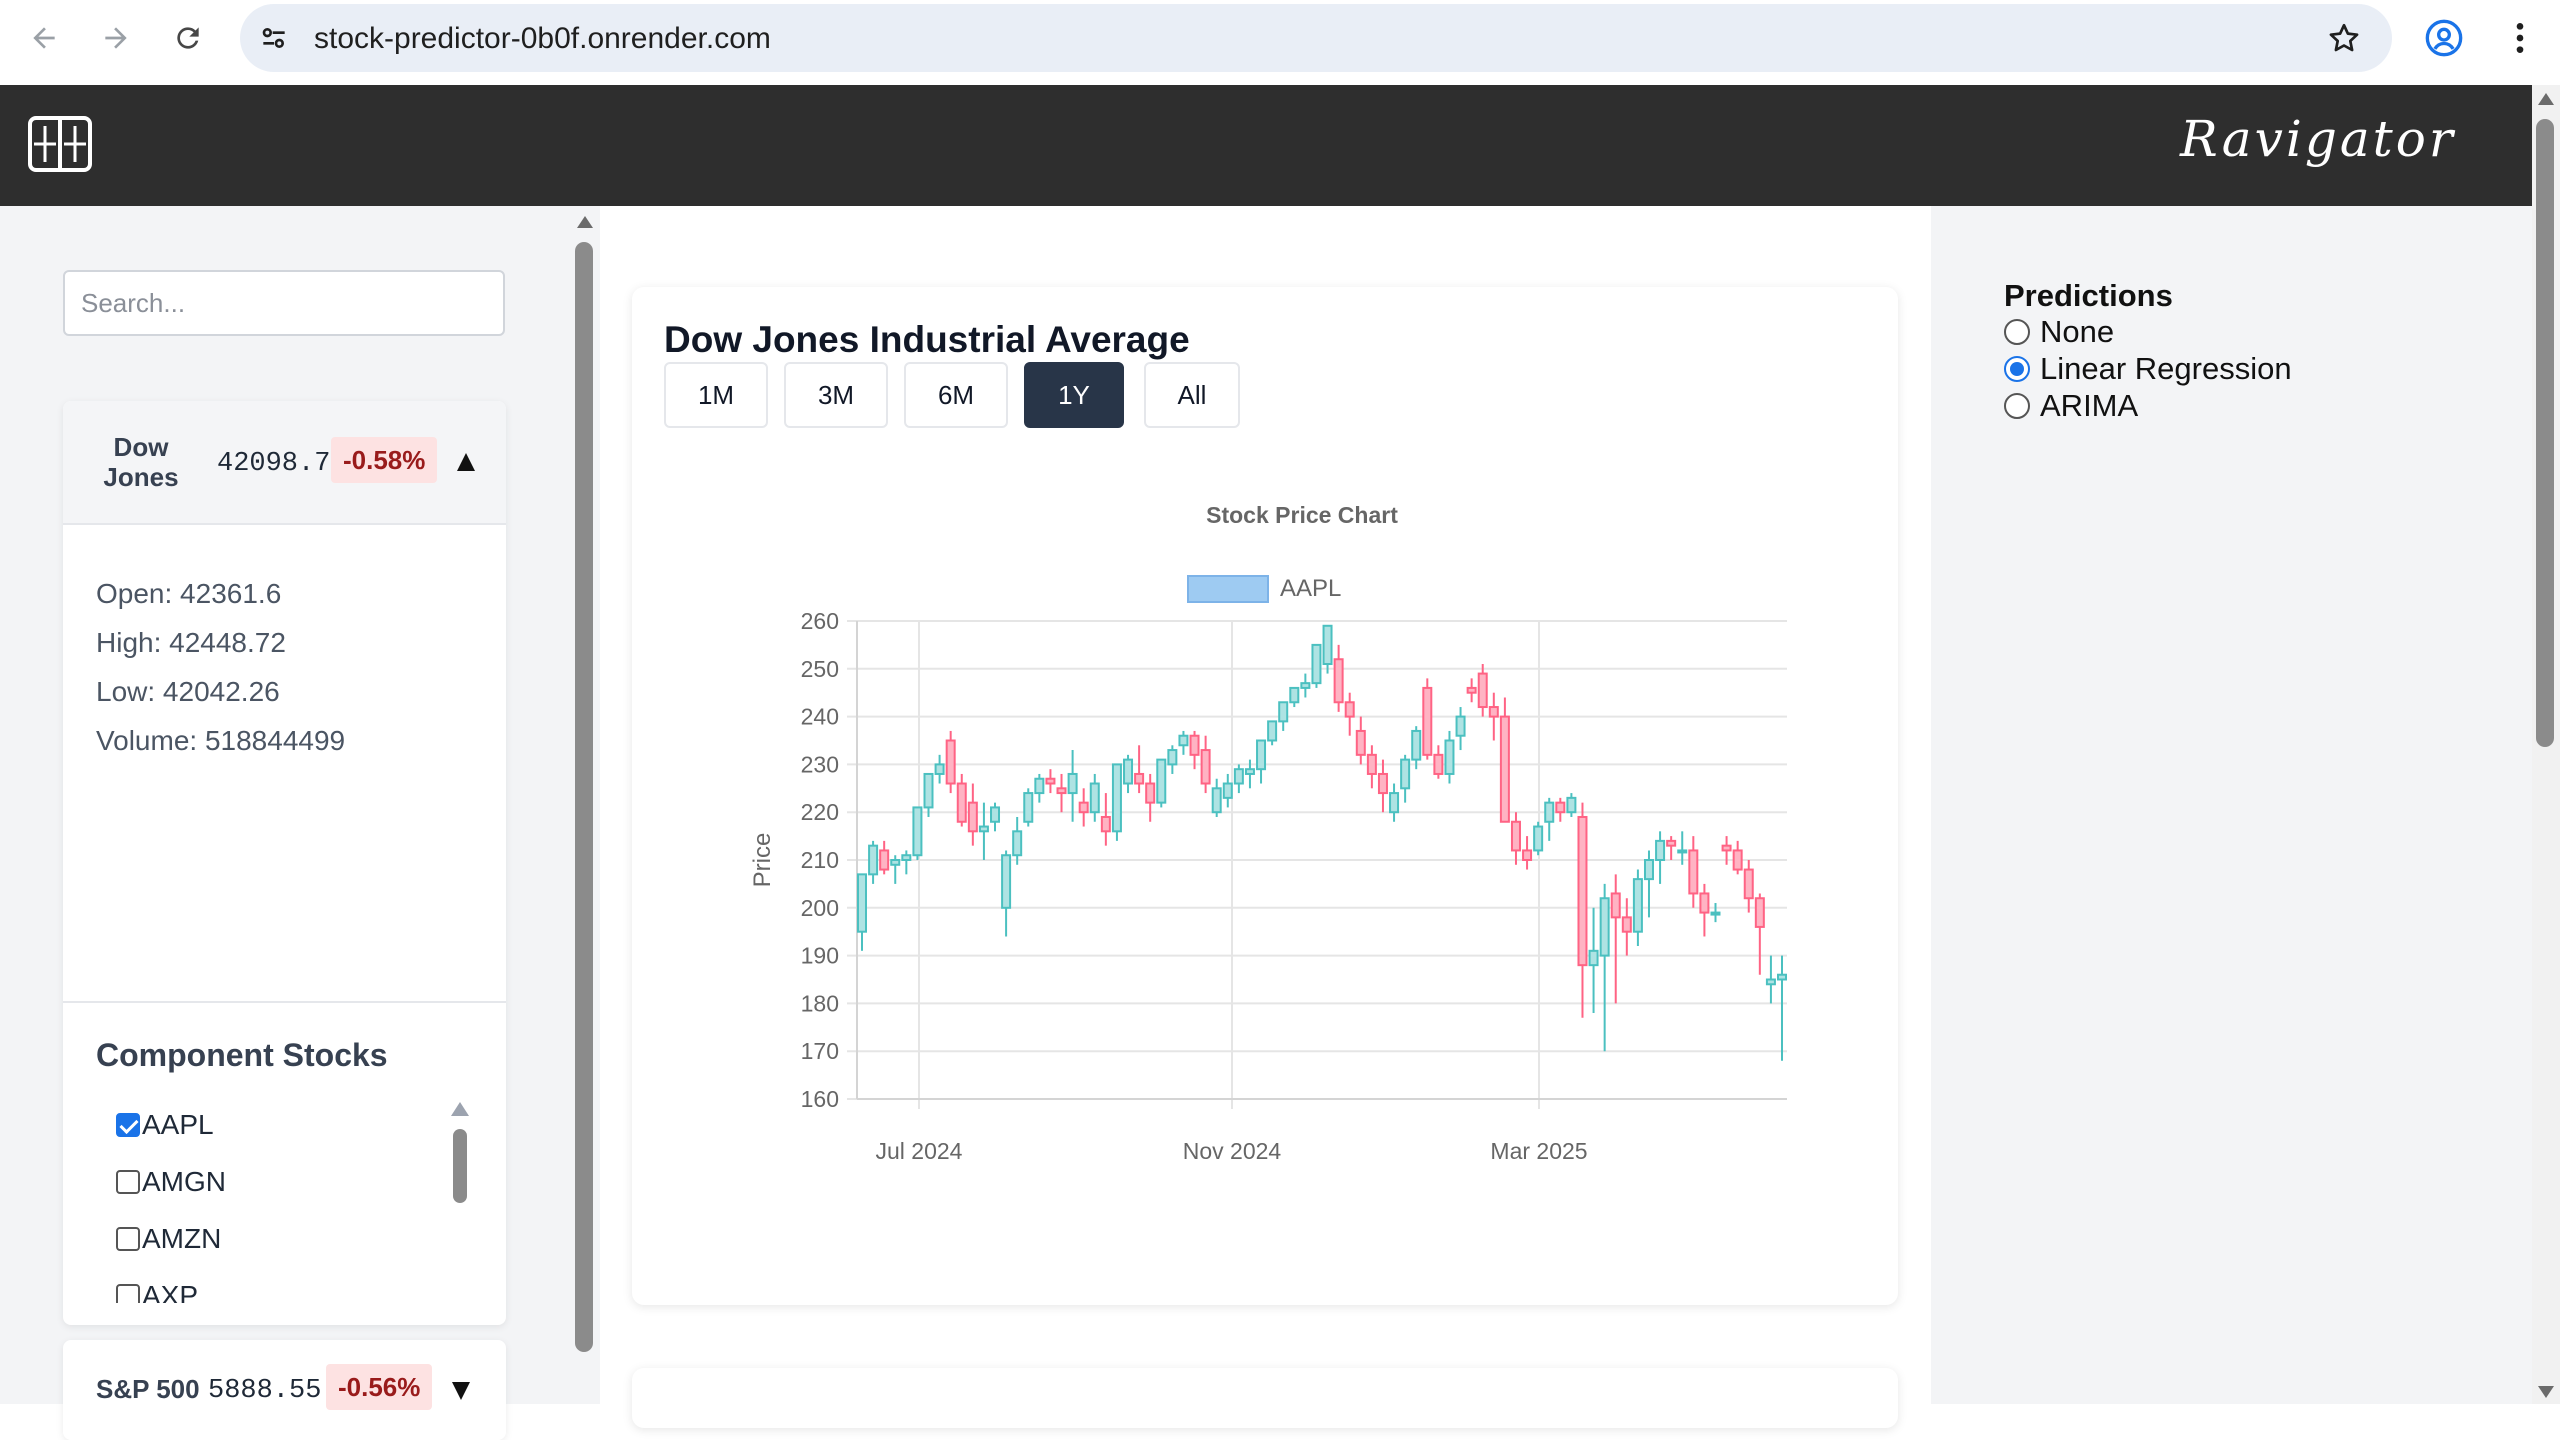  What do you see at coordinates (820, 669) in the screenshot?
I see `y-tick-label: 250` at bounding box center [820, 669].